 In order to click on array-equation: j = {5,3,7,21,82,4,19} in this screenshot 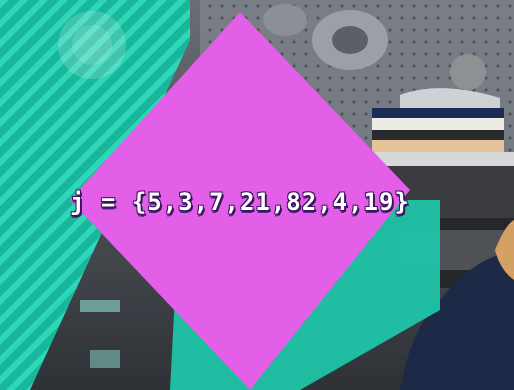, I will do `click(240, 202)`.